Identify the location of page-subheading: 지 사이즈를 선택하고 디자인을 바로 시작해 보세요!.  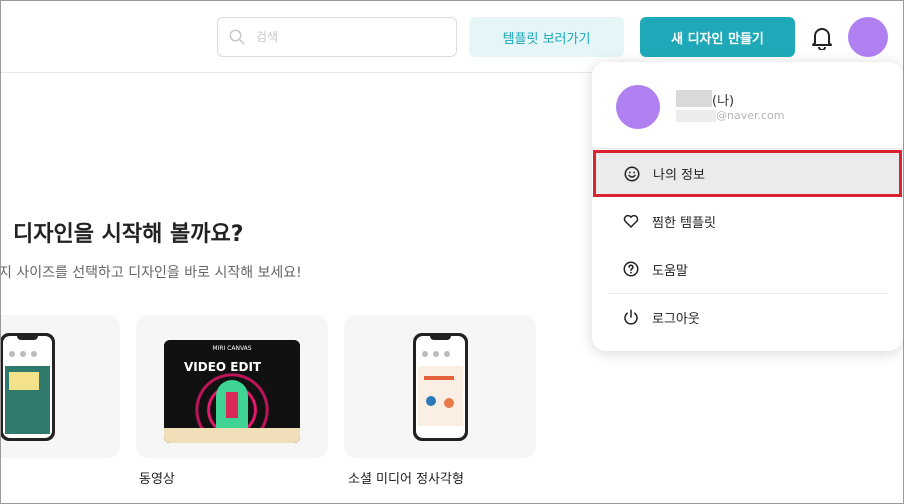
(151, 273).